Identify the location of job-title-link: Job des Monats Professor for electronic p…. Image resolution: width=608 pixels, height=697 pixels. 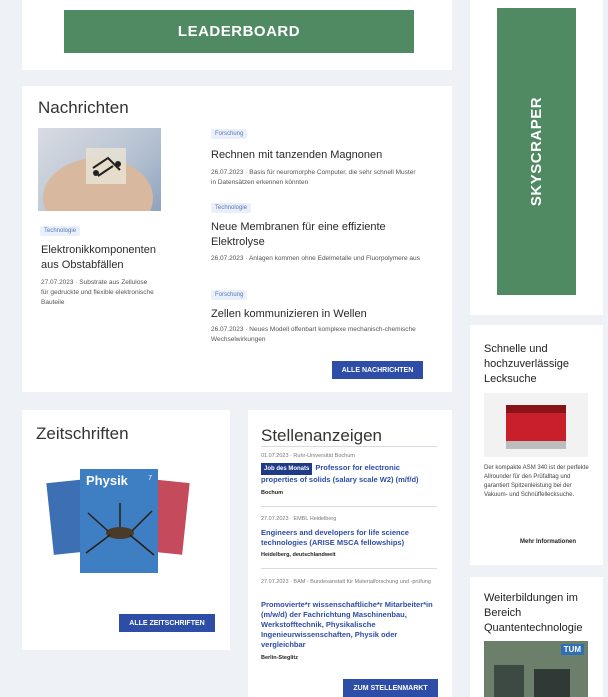
(349, 474).